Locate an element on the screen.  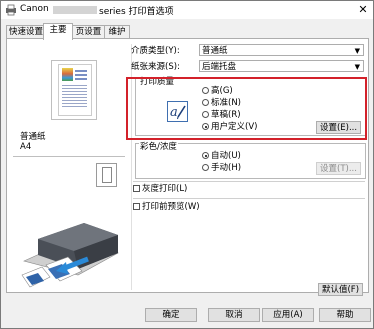
media-summary: 普通纸 A4 is located at coordinates (33, 142).